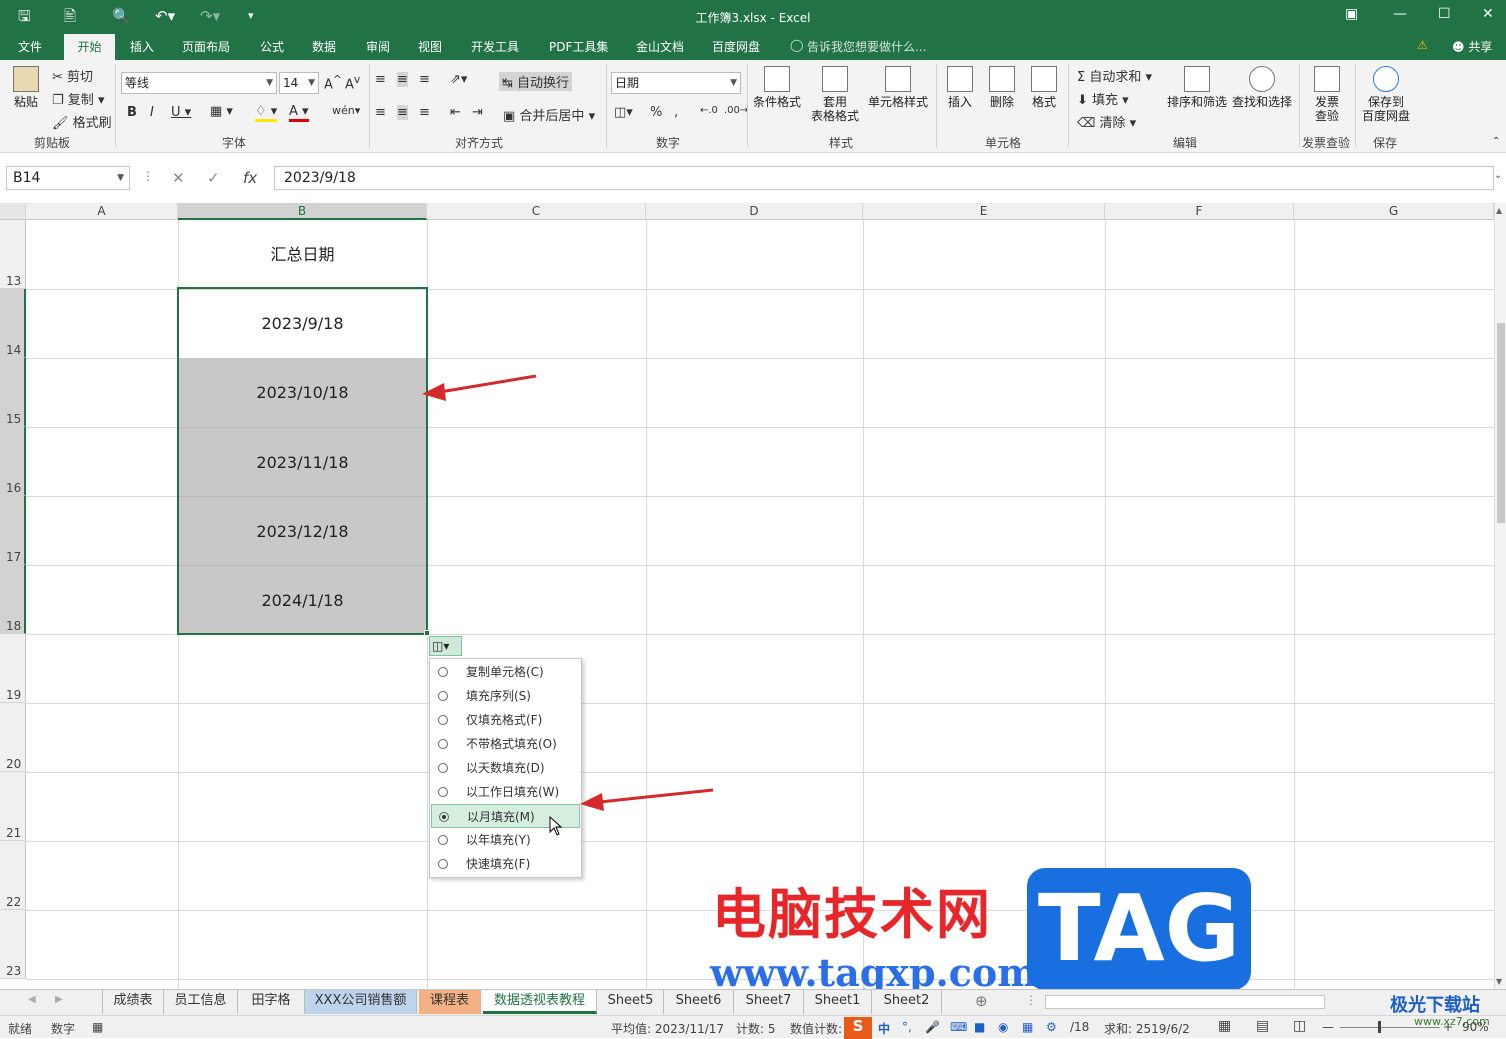 The height and width of the screenshot is (1039, 1506). Describe the element at coordinates (13, 599) in the screenshot. I see `row-header-18: 18` at that location.